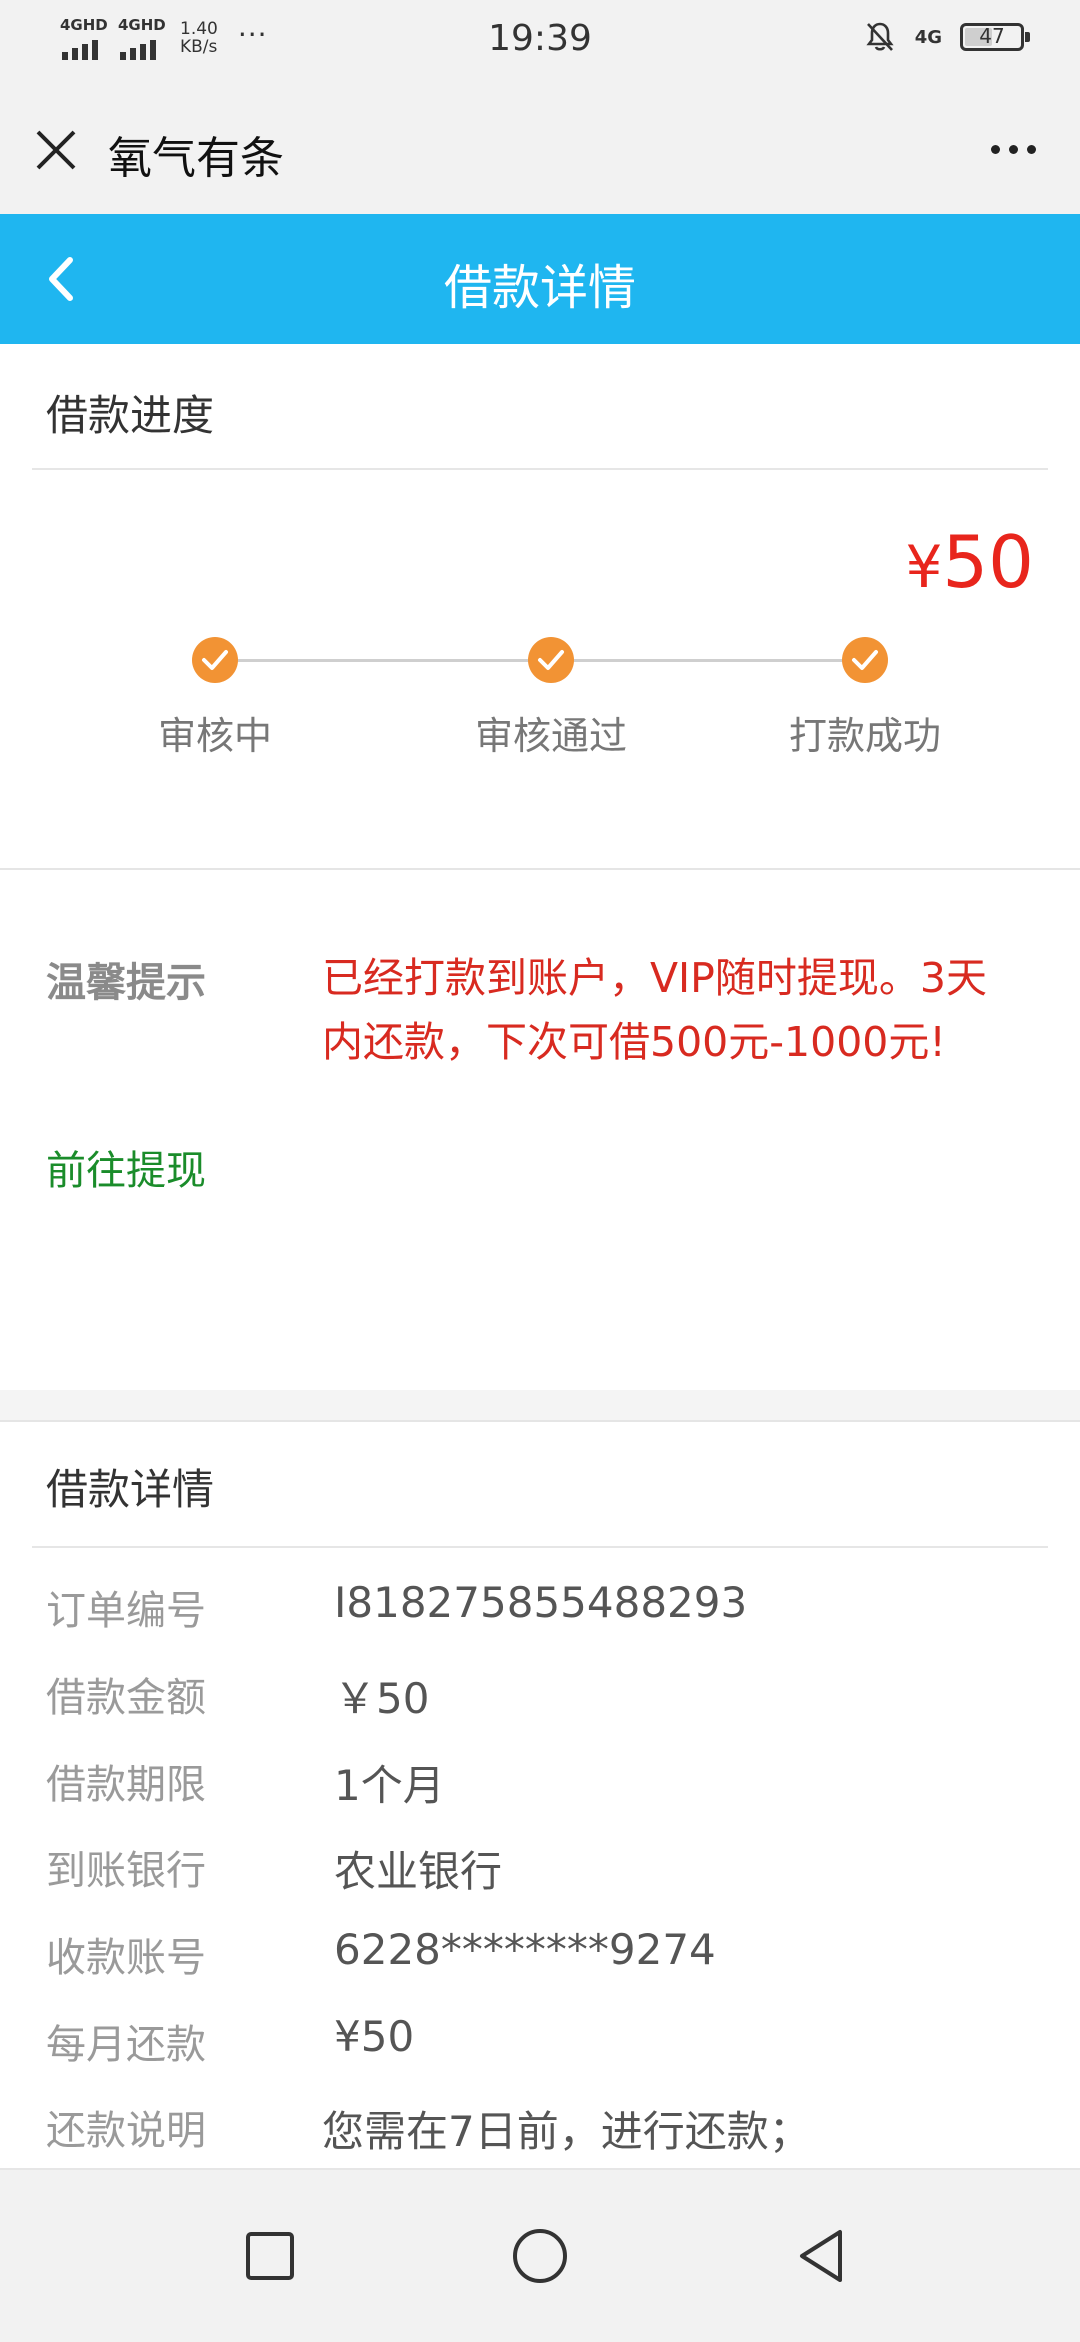 The image size is (1080, 2342). I want to click on detail-key: 到账银行, so click(126, 1871).